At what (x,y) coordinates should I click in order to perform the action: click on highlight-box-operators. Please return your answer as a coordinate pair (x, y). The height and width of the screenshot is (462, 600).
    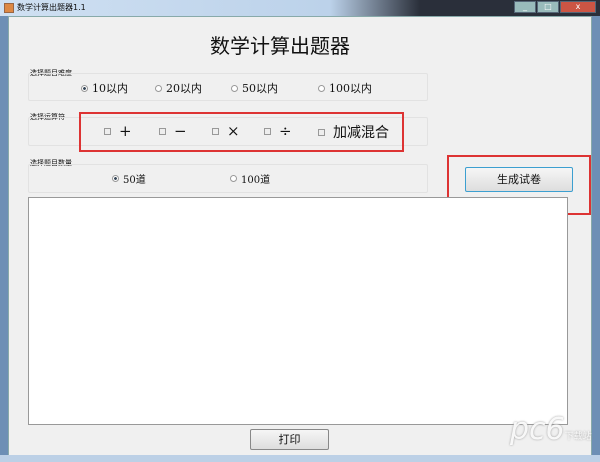
    Looking at the image, I should click on (241, 132).